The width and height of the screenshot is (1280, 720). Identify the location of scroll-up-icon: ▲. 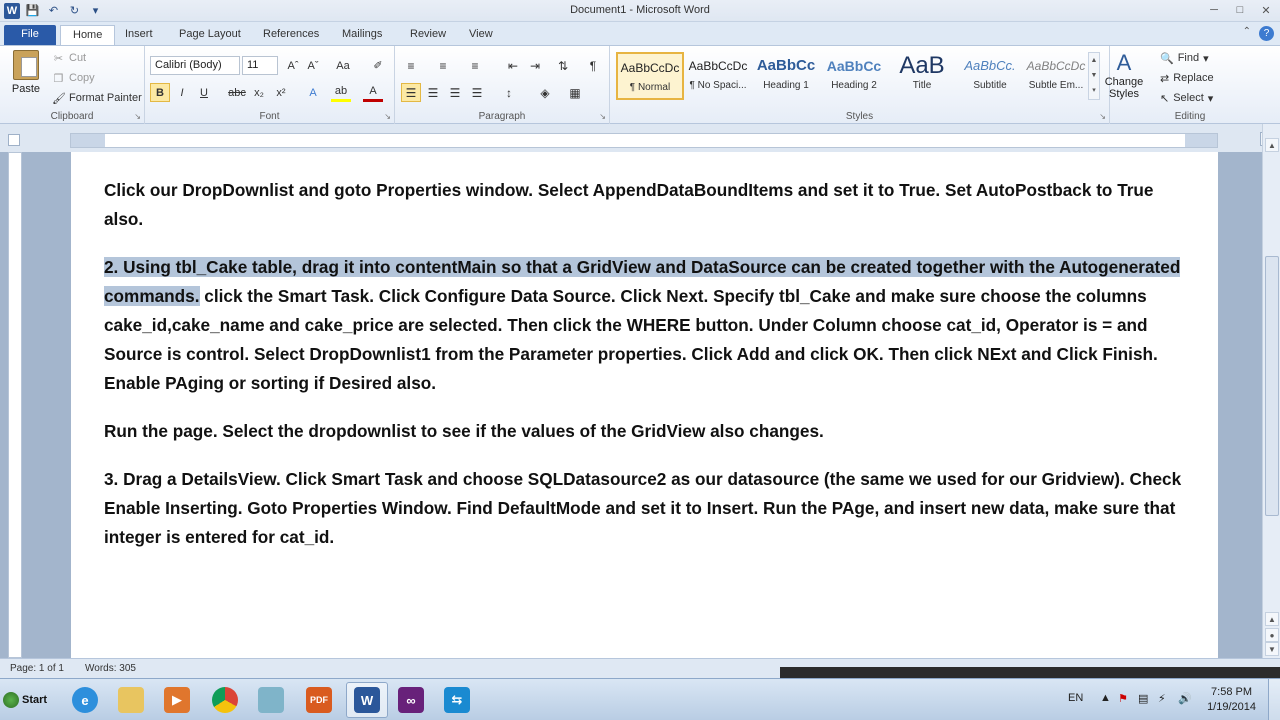
(1272, 145).